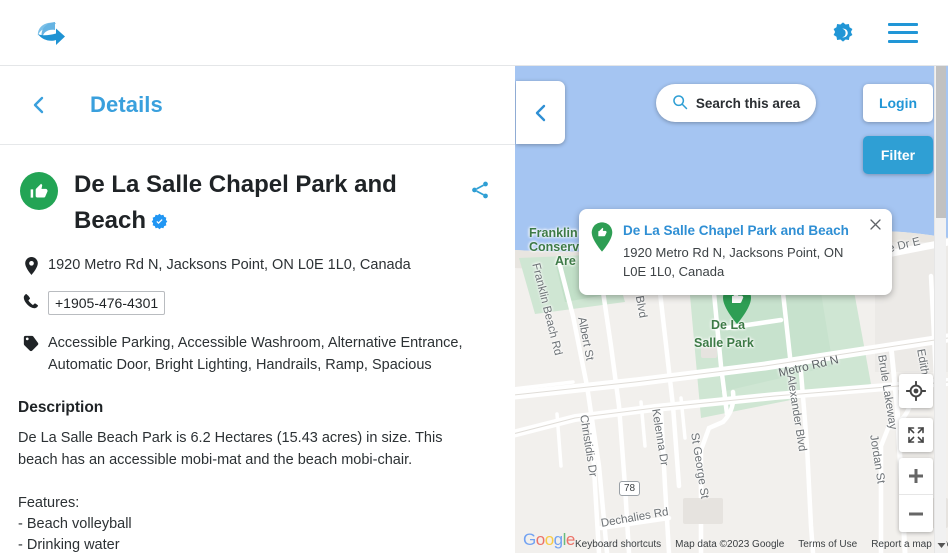 The height and width of the screenshot is (553, 948). I want to click on route-shield-78: 78, so click(630, 488).